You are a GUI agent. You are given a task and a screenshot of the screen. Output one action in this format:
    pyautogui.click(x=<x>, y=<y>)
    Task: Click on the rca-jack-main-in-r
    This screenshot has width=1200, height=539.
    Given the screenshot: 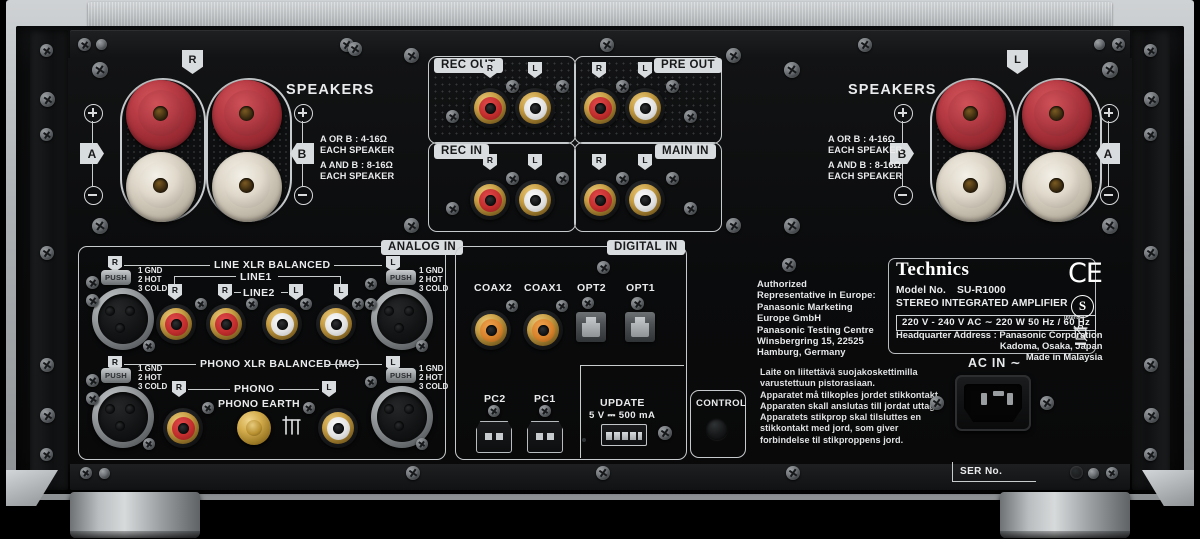 What is the action you would take?
    pyautogui.click(x=600, y=200)
    